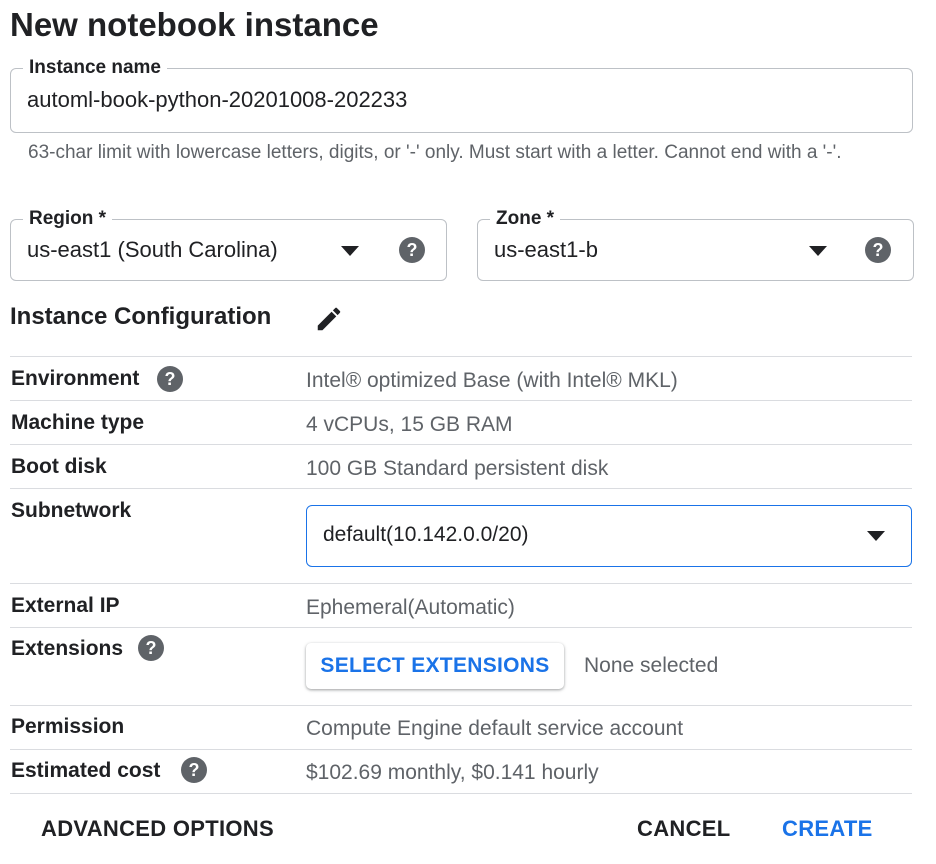 Image resolution: width=936 pixels, height=864 pixels. I want to click on estimated-cost-label: Estimated cost, so click(86, 770).